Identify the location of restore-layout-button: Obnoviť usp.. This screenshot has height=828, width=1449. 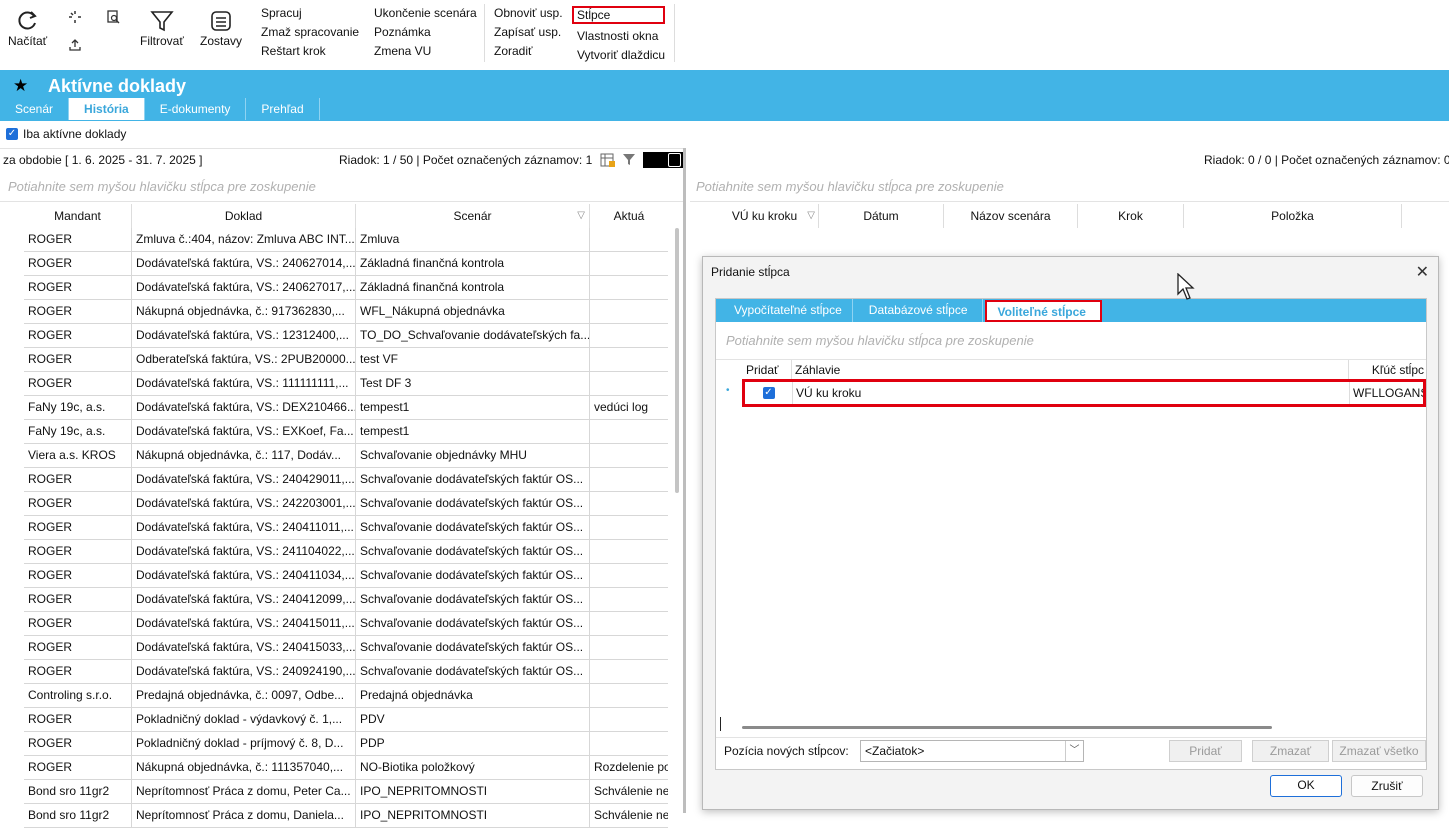
(528, 13).